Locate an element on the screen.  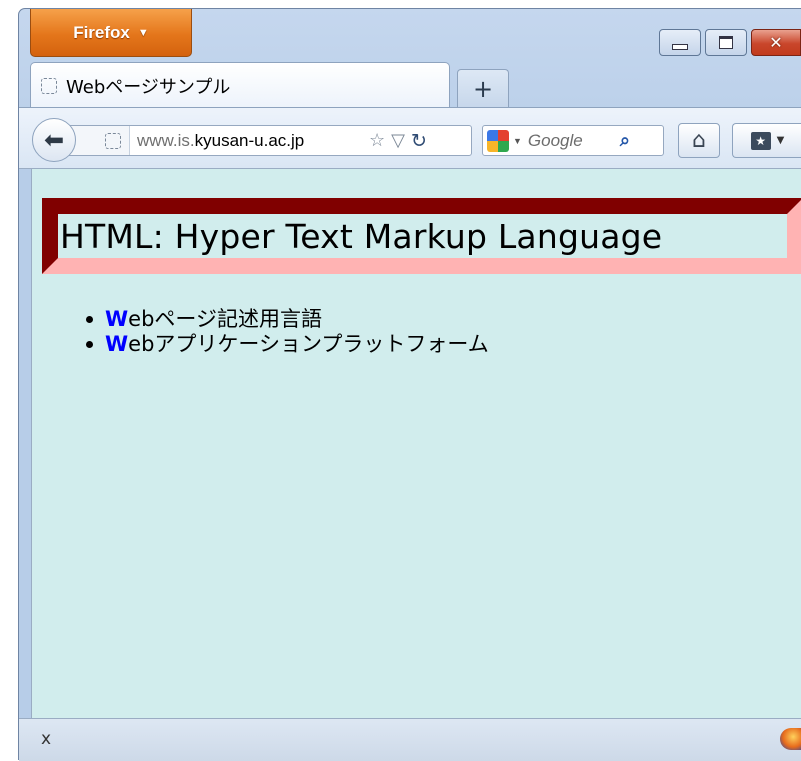
reload-icon: ↻ is located at coordinates (419, 141).